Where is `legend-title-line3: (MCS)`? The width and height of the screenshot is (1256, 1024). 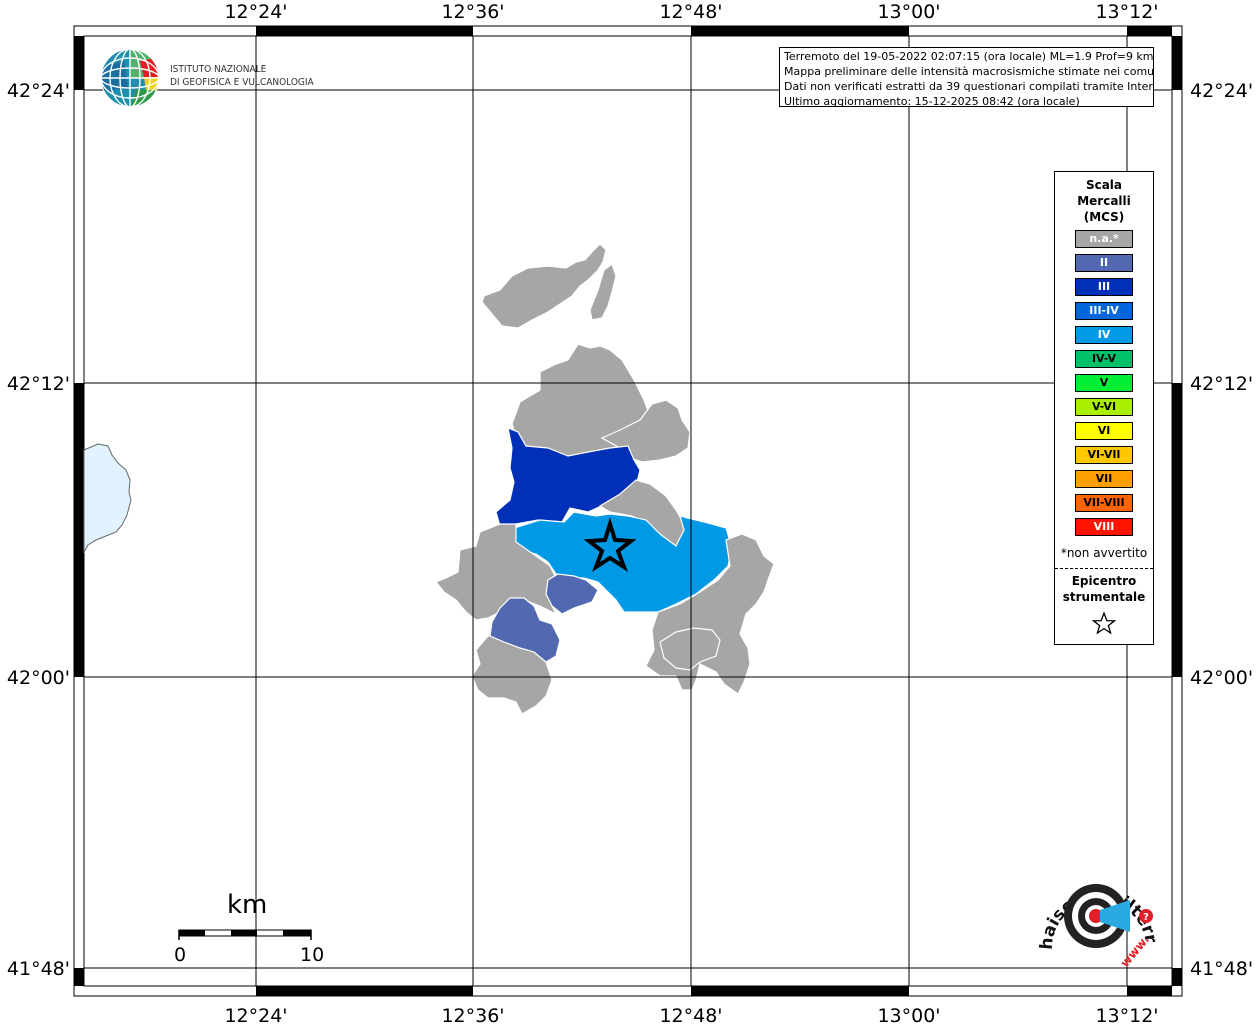 legend-title-line3: (MCS) is located at coordinates (1104, 217).